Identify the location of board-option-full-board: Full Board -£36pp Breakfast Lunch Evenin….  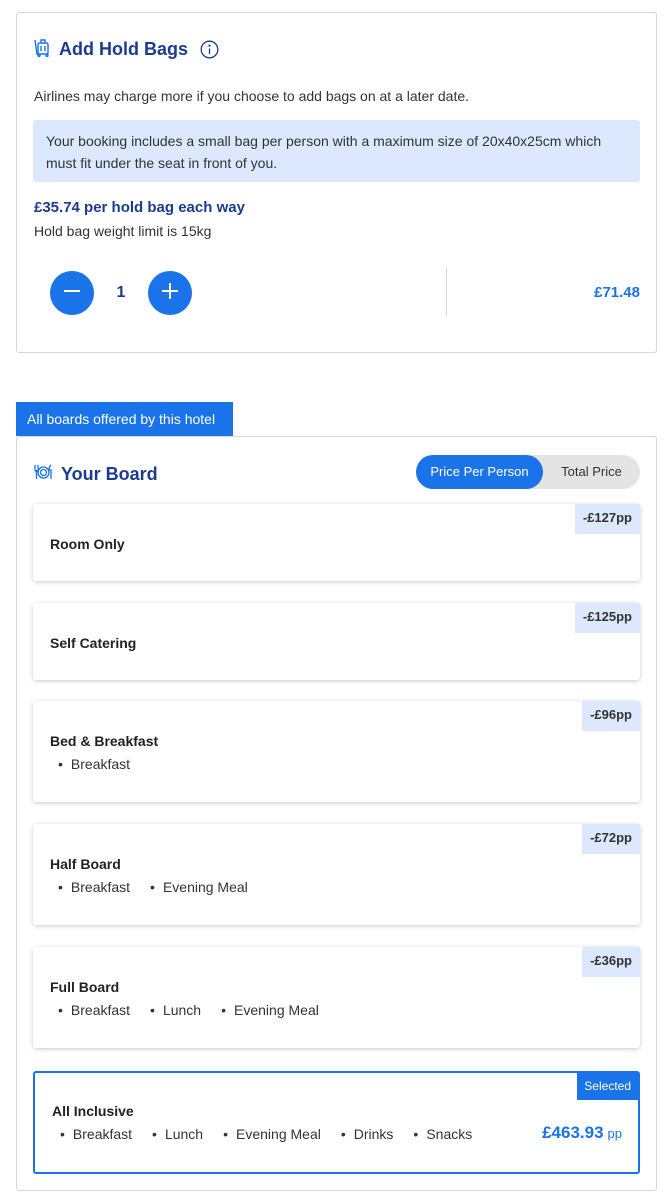
(336, 997).